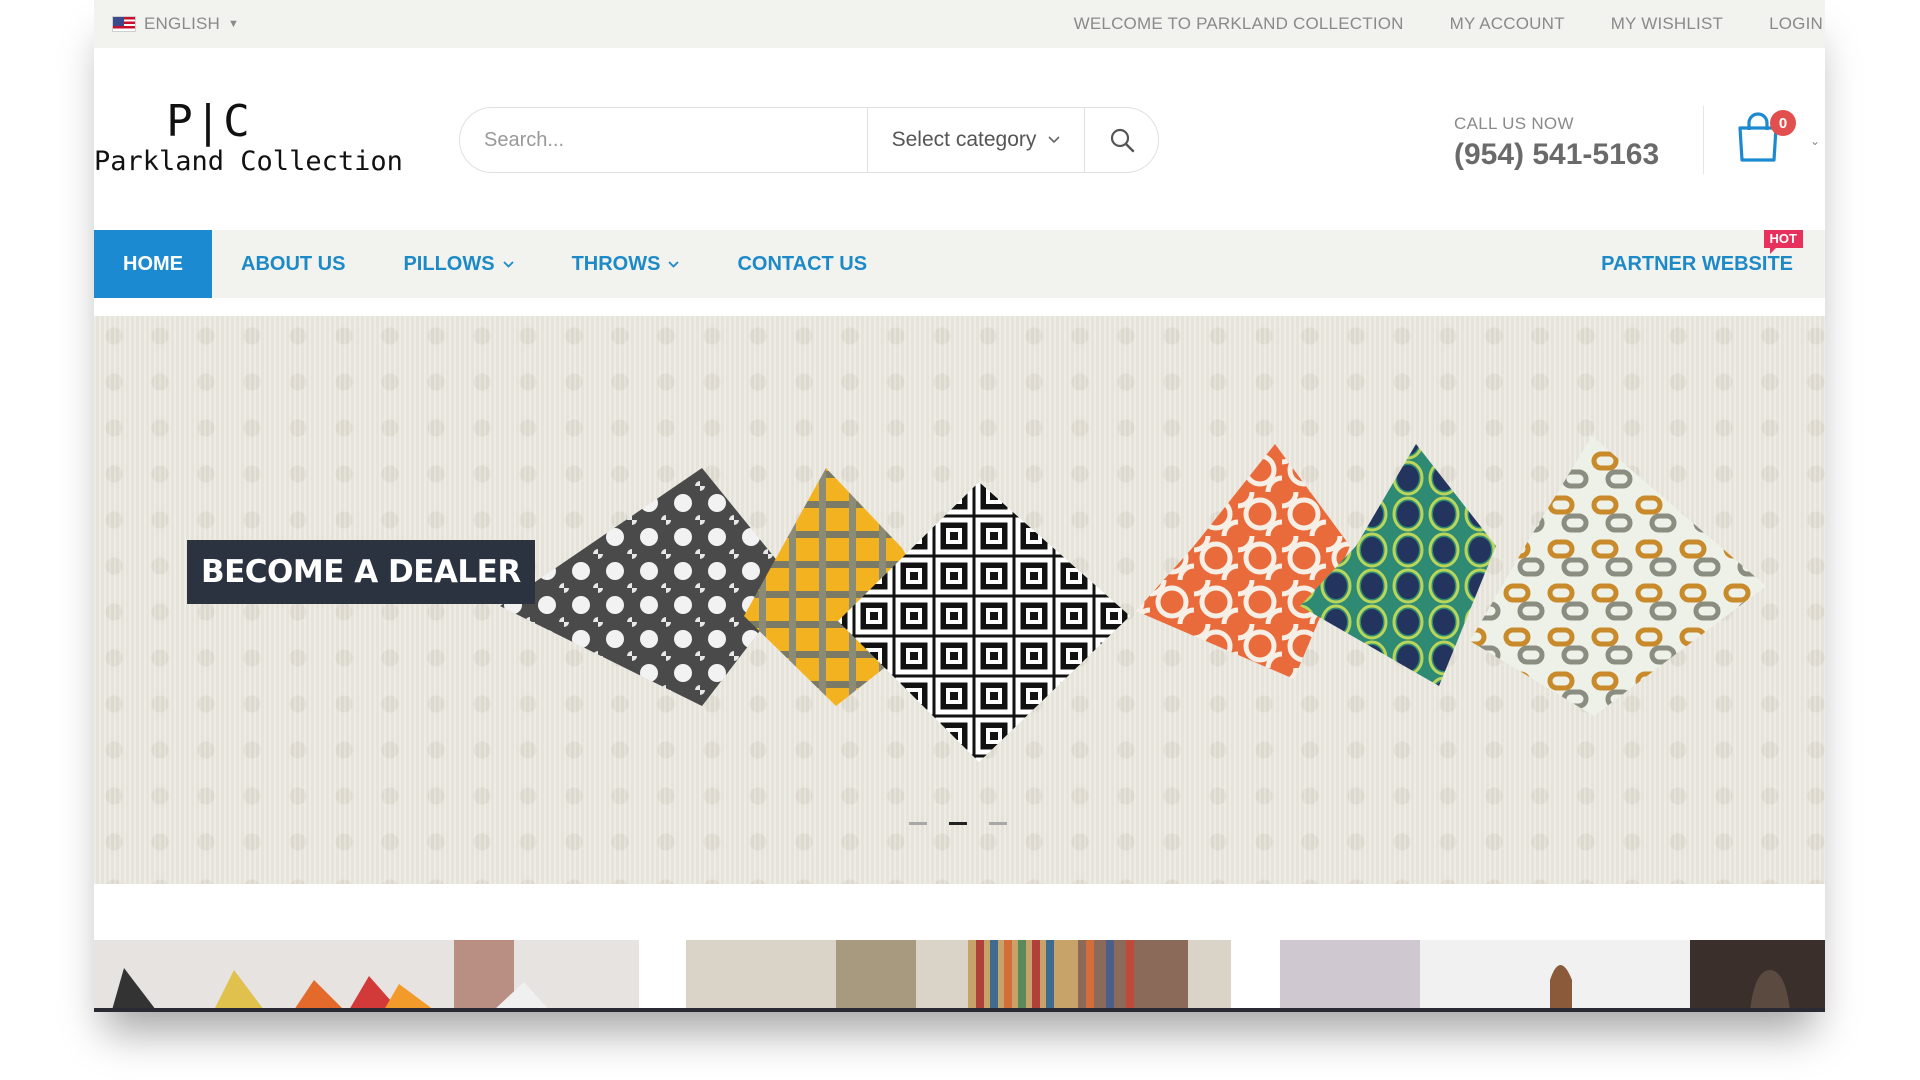 This screenshot has width=1920, height=1080. Describe the element at coordinates (1783, 123) in the screenshot. I see `cart-count-badge: 0` at that location.